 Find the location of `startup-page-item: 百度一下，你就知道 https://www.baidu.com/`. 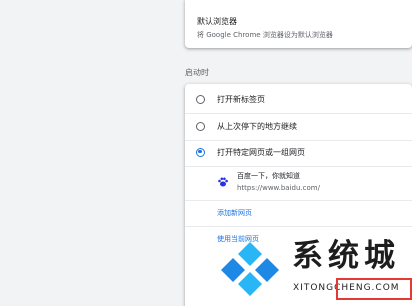

startup-page-item: 百度一下，你就知道 https://www.baidu.com/ is located at coordinates (268, 183).